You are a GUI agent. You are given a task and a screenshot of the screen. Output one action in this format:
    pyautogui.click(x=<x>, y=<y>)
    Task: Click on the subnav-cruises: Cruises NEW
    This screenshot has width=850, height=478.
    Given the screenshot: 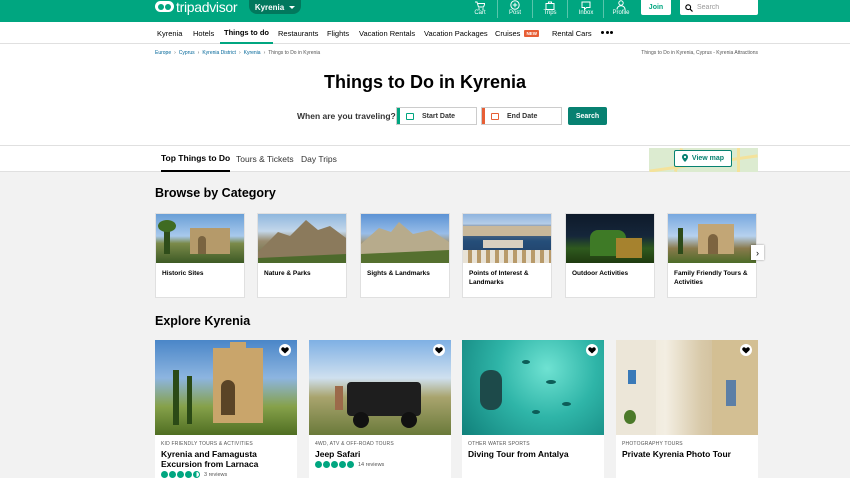 What is the action you would take?
    pyautogui.click(x=517, y=33)
    